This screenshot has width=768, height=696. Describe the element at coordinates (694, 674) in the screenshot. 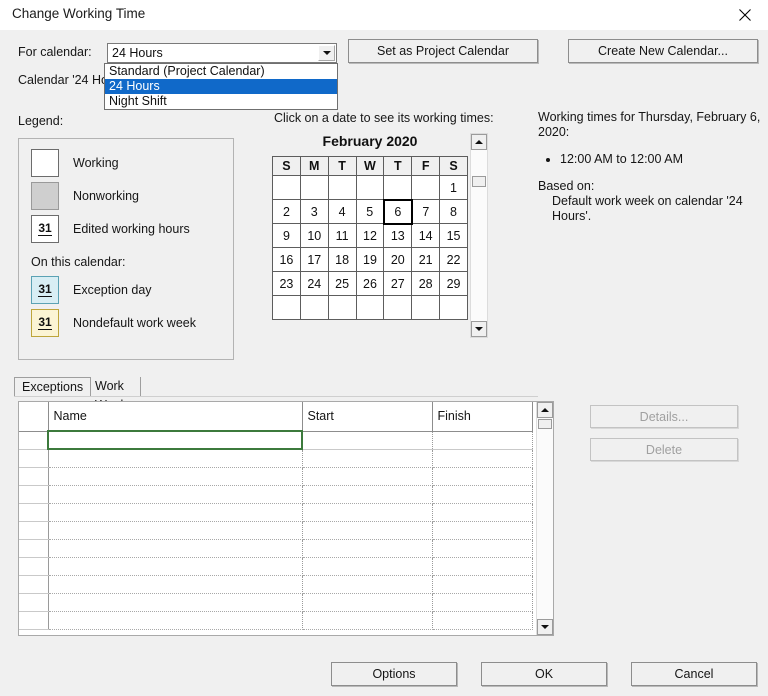

I see `cancel-button: Cancel` at that location.